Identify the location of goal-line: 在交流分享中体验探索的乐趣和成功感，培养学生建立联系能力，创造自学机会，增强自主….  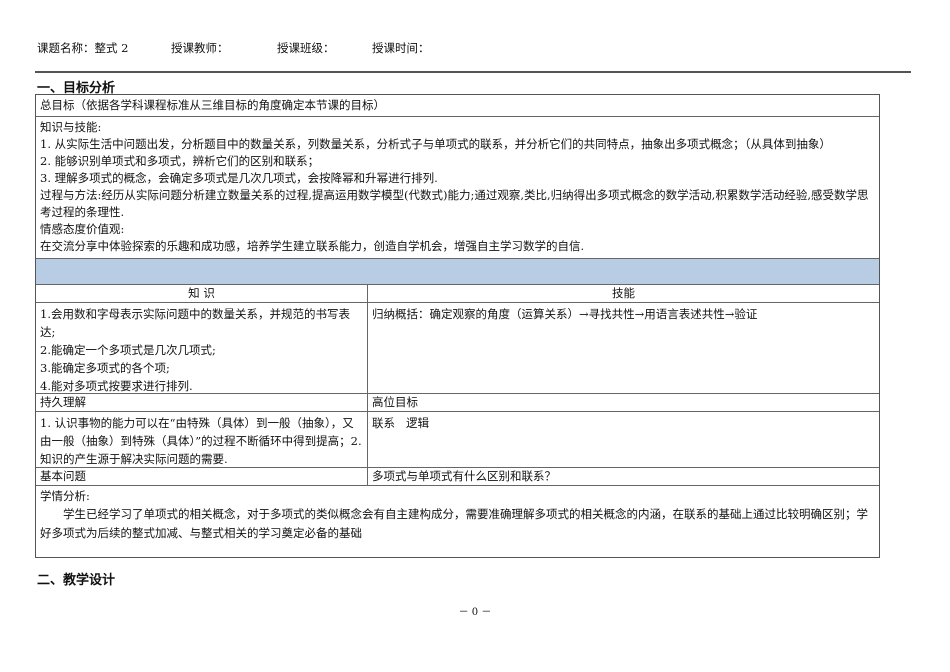
(312, 246).